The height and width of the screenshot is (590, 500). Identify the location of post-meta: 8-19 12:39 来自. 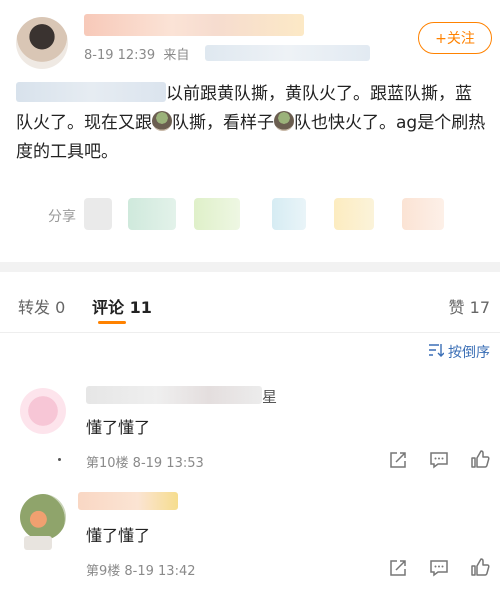
(136, 53).